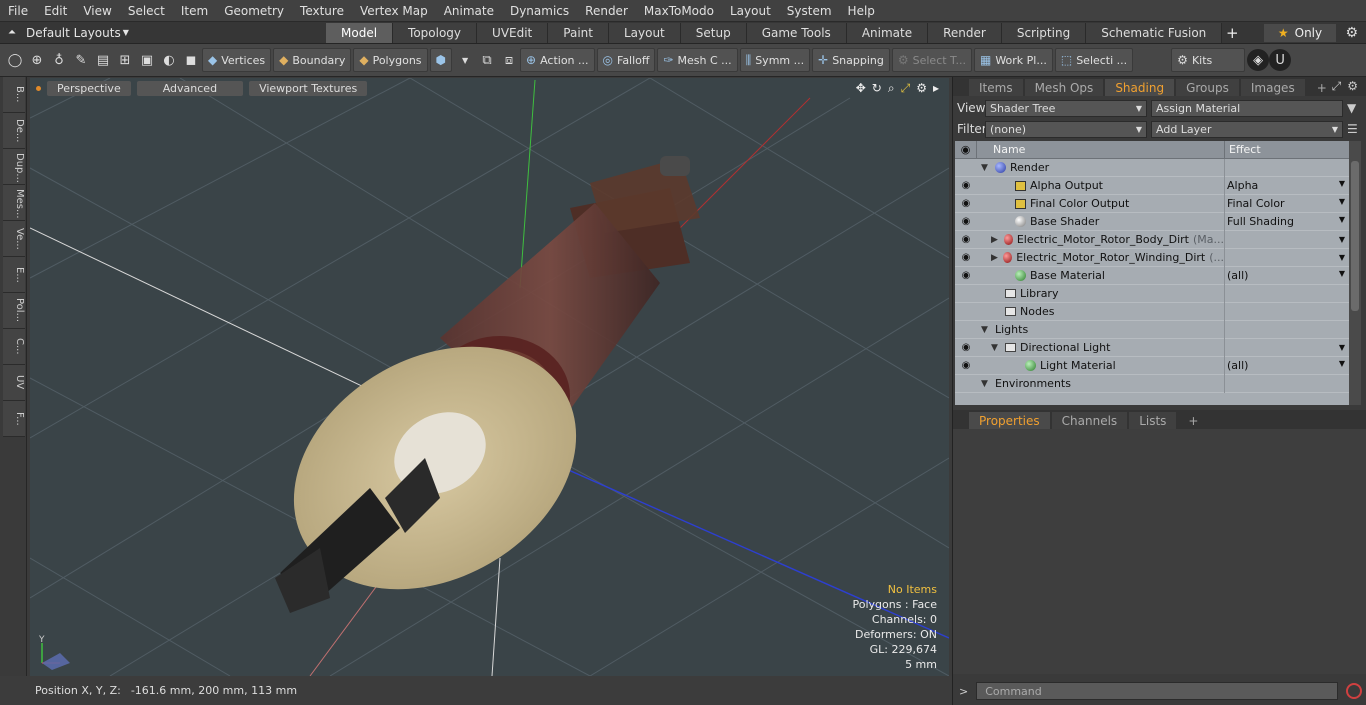 The image size is (1366, 705). What do you see at coordinates (877, 88) in the screenshot?
I see `rotate-icon: ↻` at bounding box center [877, 88].